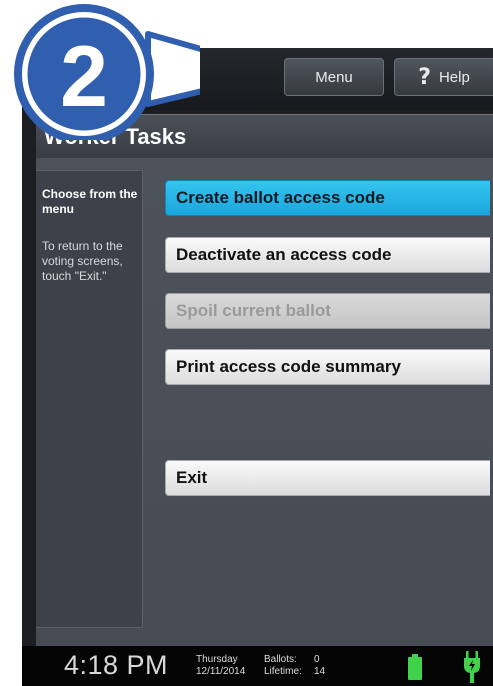 The width and height of the screenshot is (493, 686). What do you see at coordinates (472, 667) in the screenshot?
I see `power-plug-icon` at bounding box center [472, 667].